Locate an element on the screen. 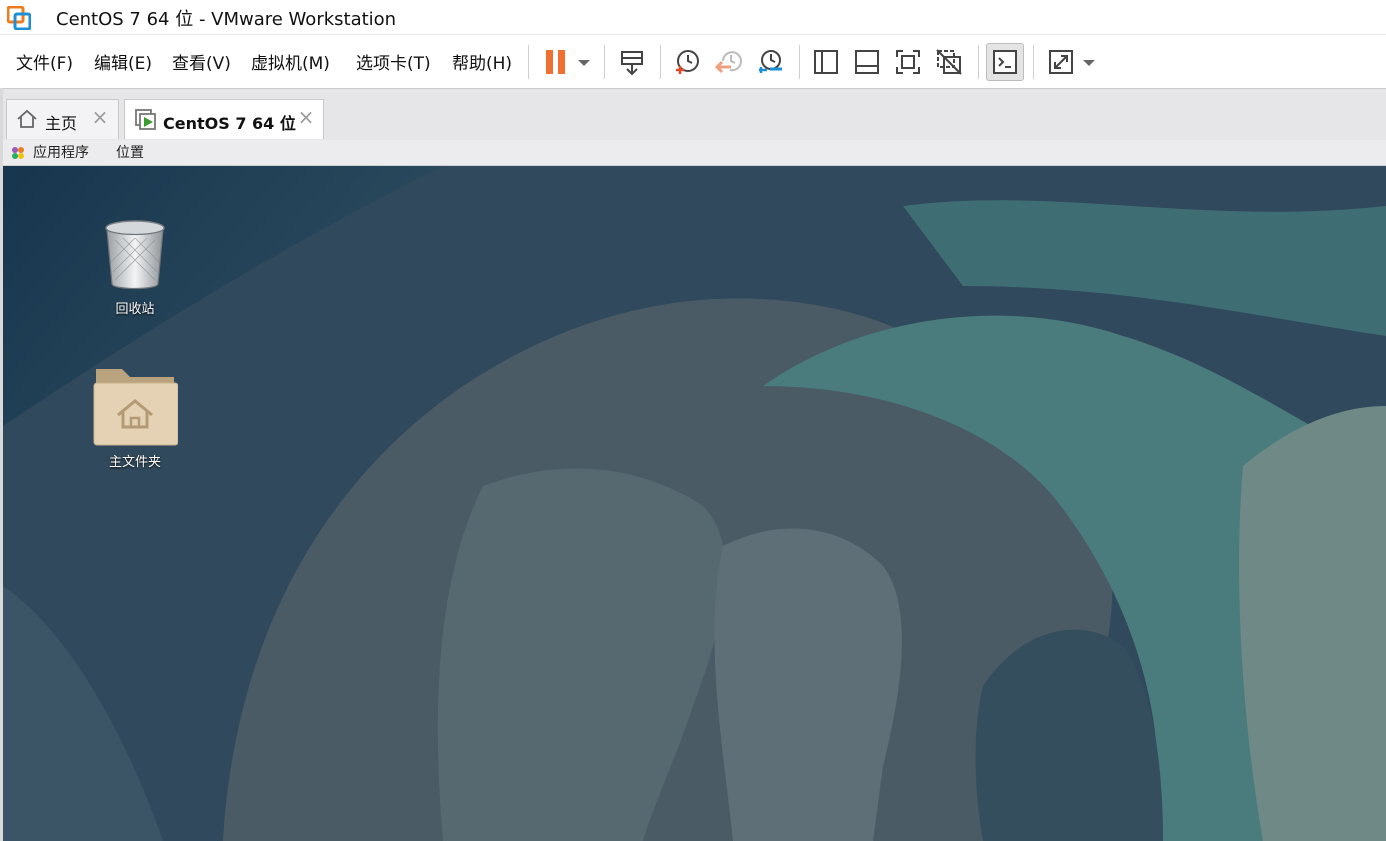  tab-home: 主页 × is located at coordinates (62, 119).